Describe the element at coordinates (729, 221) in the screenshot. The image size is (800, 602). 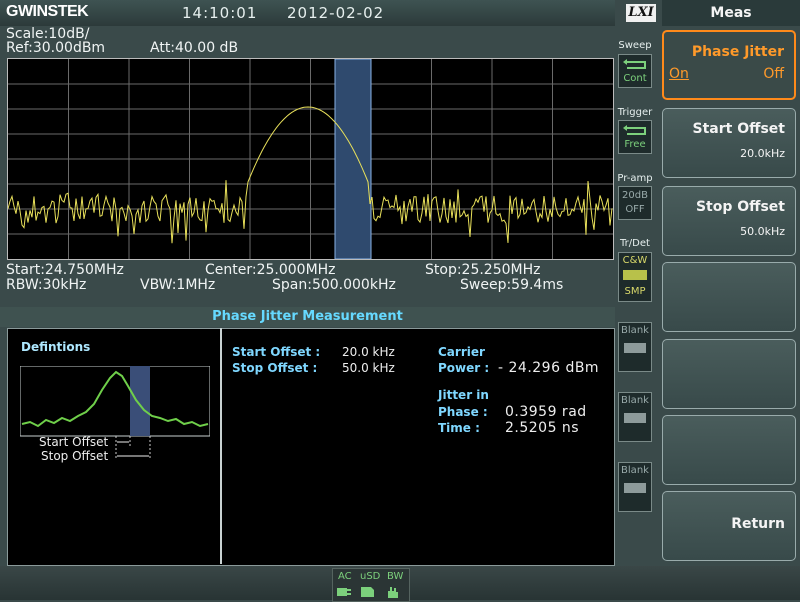
I see `stop-offset-softkey: Stop Offset 50.0kHz` at that location.